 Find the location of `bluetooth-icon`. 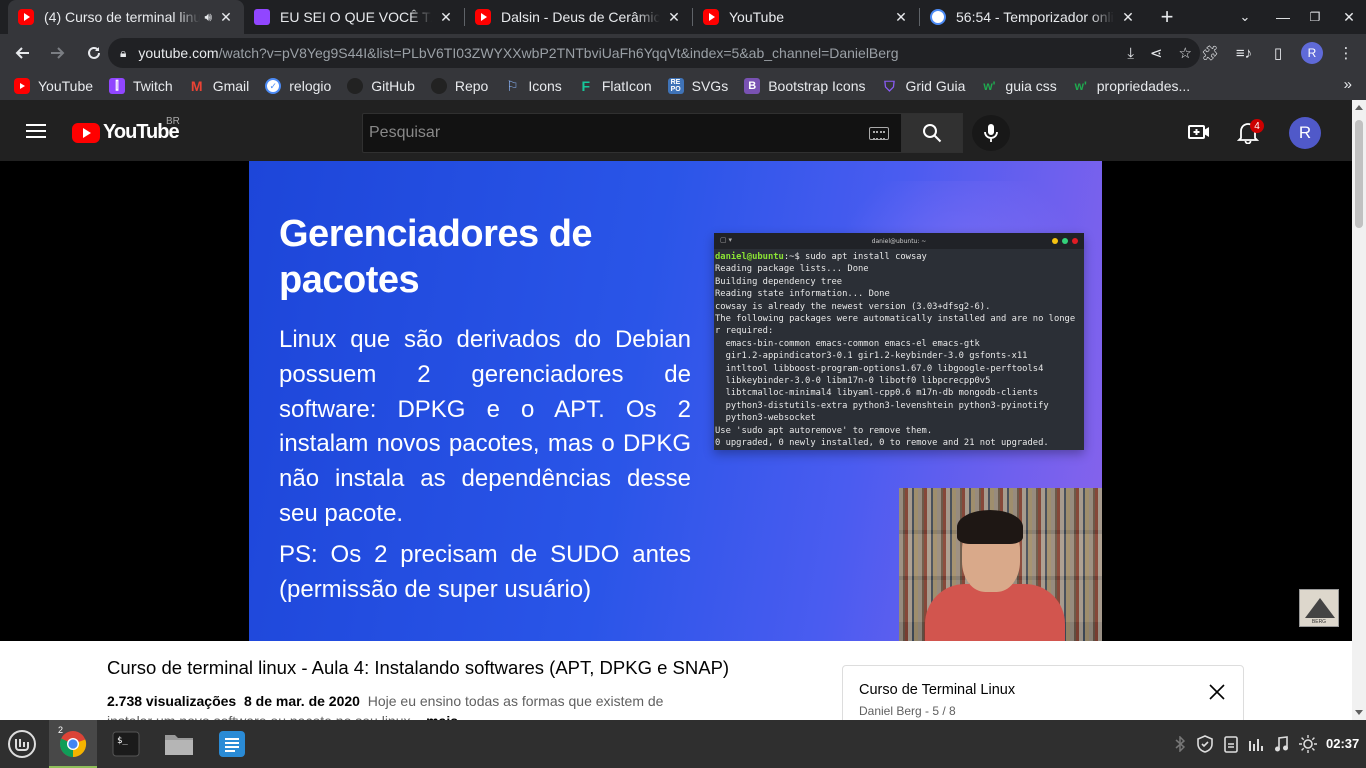

bluetooth-icon is located at coordinates (1180, 744).